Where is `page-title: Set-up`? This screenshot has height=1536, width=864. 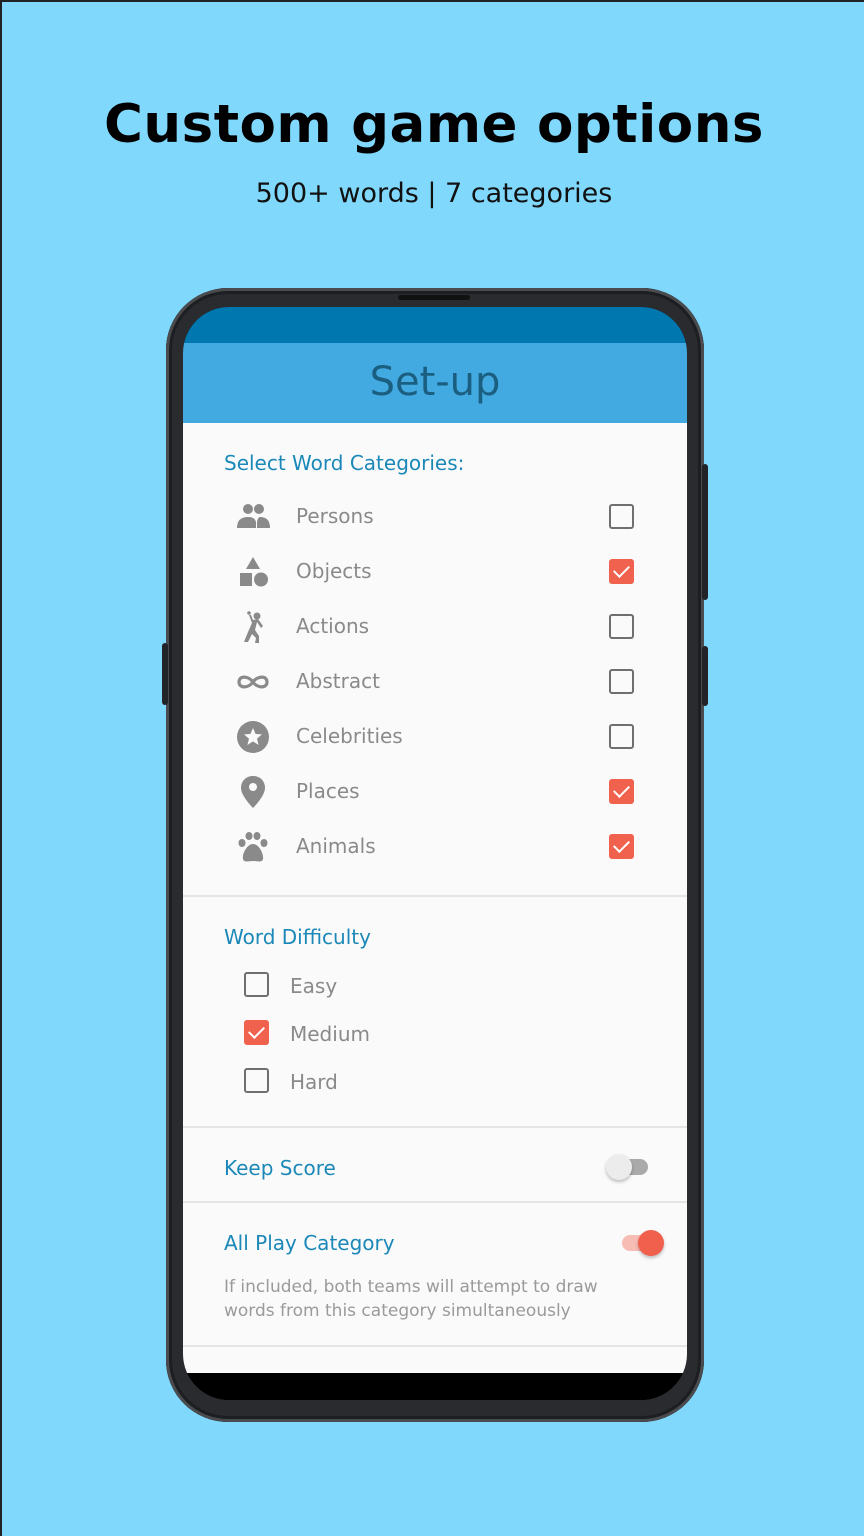
page-title: Set-up is located at coordinates (435, 382).